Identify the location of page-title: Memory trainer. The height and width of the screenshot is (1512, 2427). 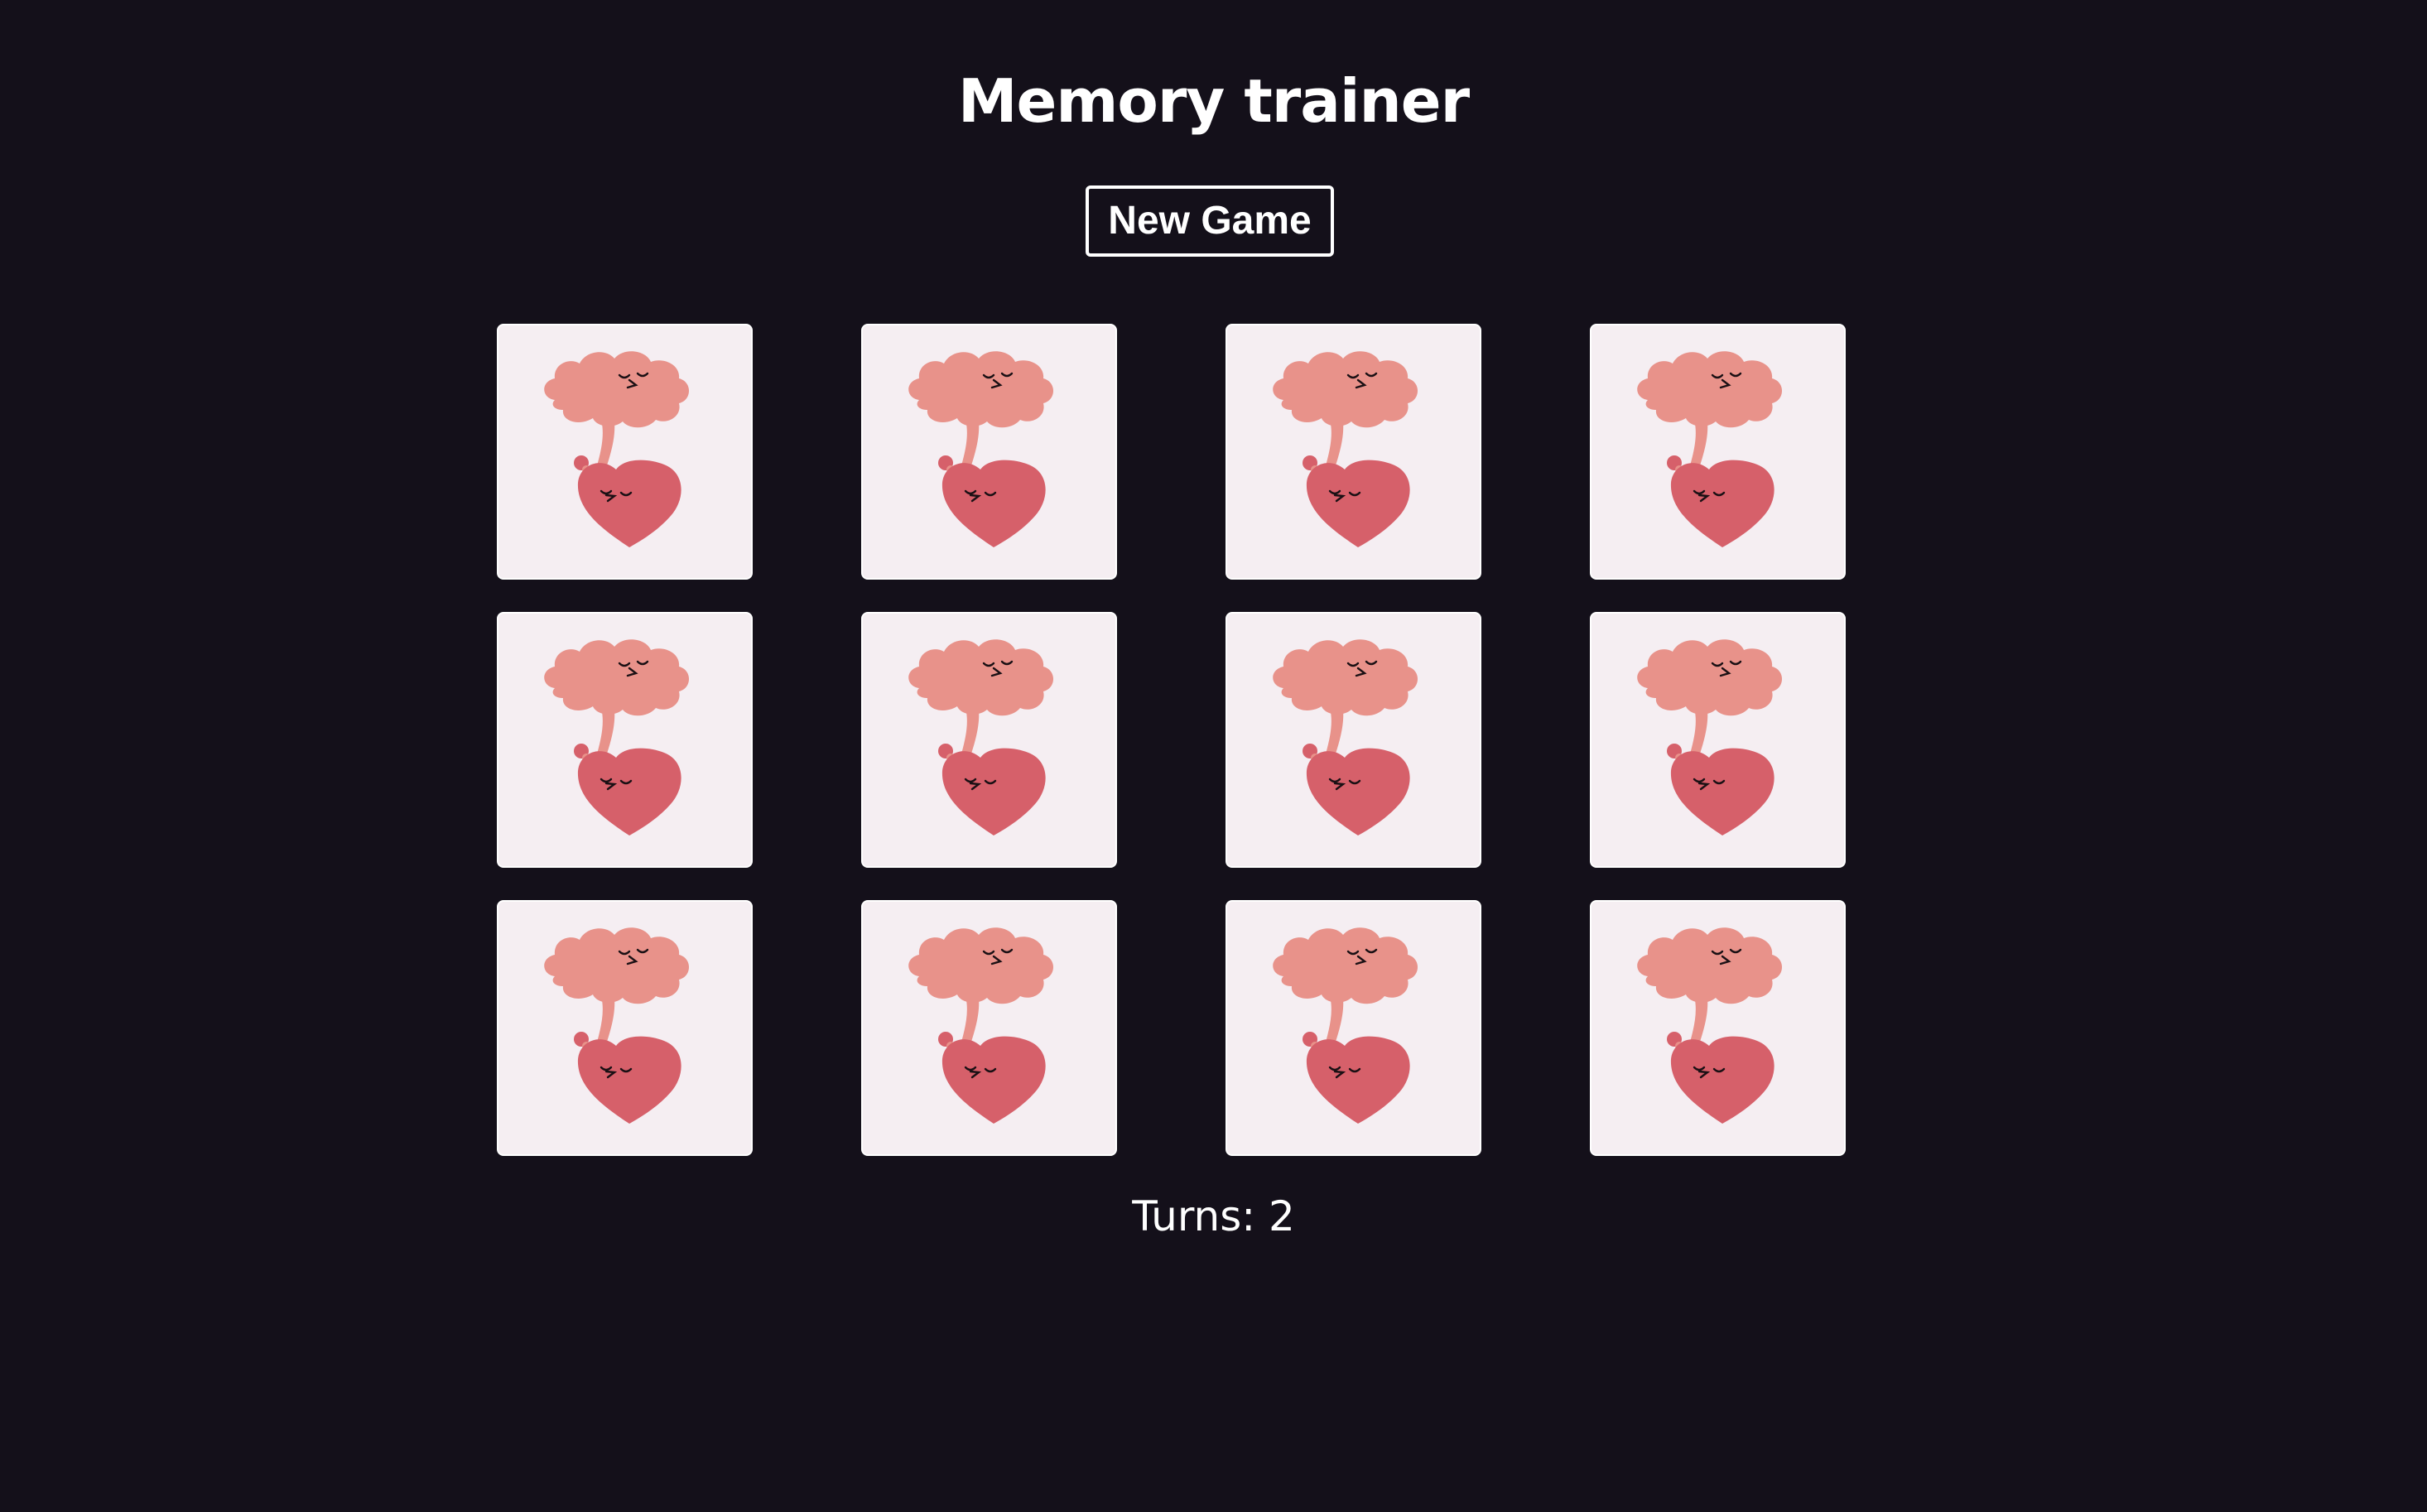
(1213, 101).